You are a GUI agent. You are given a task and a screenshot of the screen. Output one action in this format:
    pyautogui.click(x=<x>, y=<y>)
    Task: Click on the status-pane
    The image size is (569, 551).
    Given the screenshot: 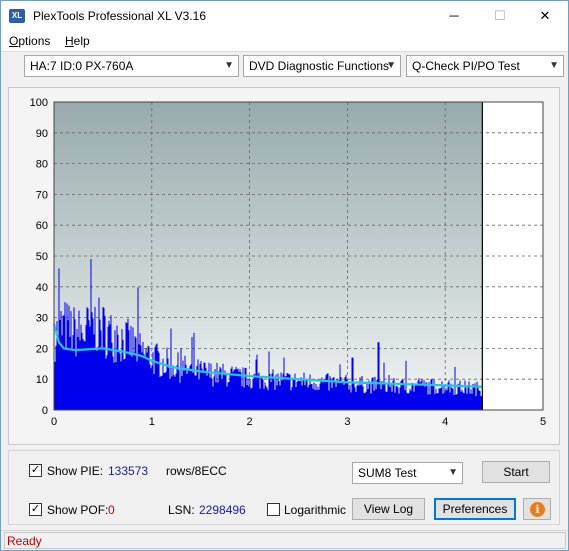 What is the action you would take?
    pyautogui.click(x=285, y=540)
    